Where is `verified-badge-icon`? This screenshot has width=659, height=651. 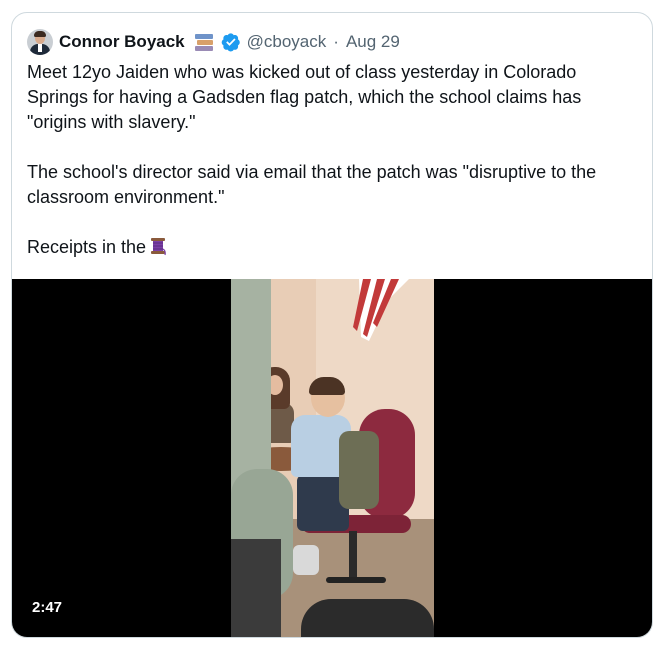
verified-badge-icon is located at coordinates (231, 42).